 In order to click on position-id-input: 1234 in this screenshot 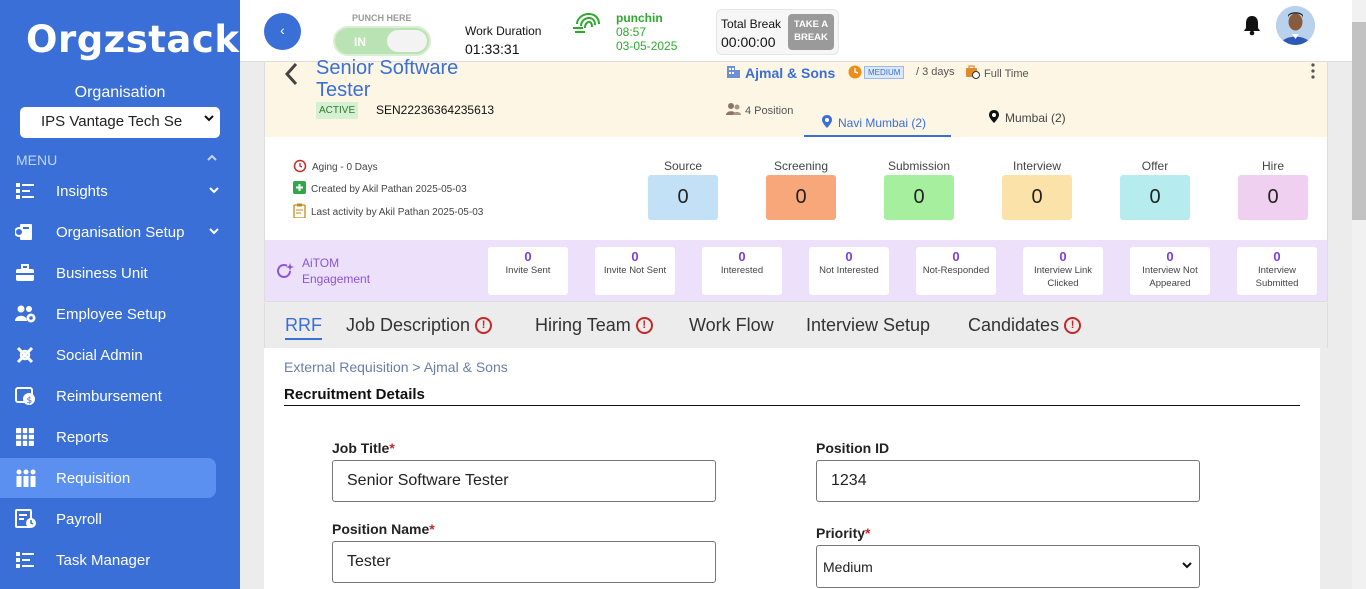, I will do `click(1008, 481)`.